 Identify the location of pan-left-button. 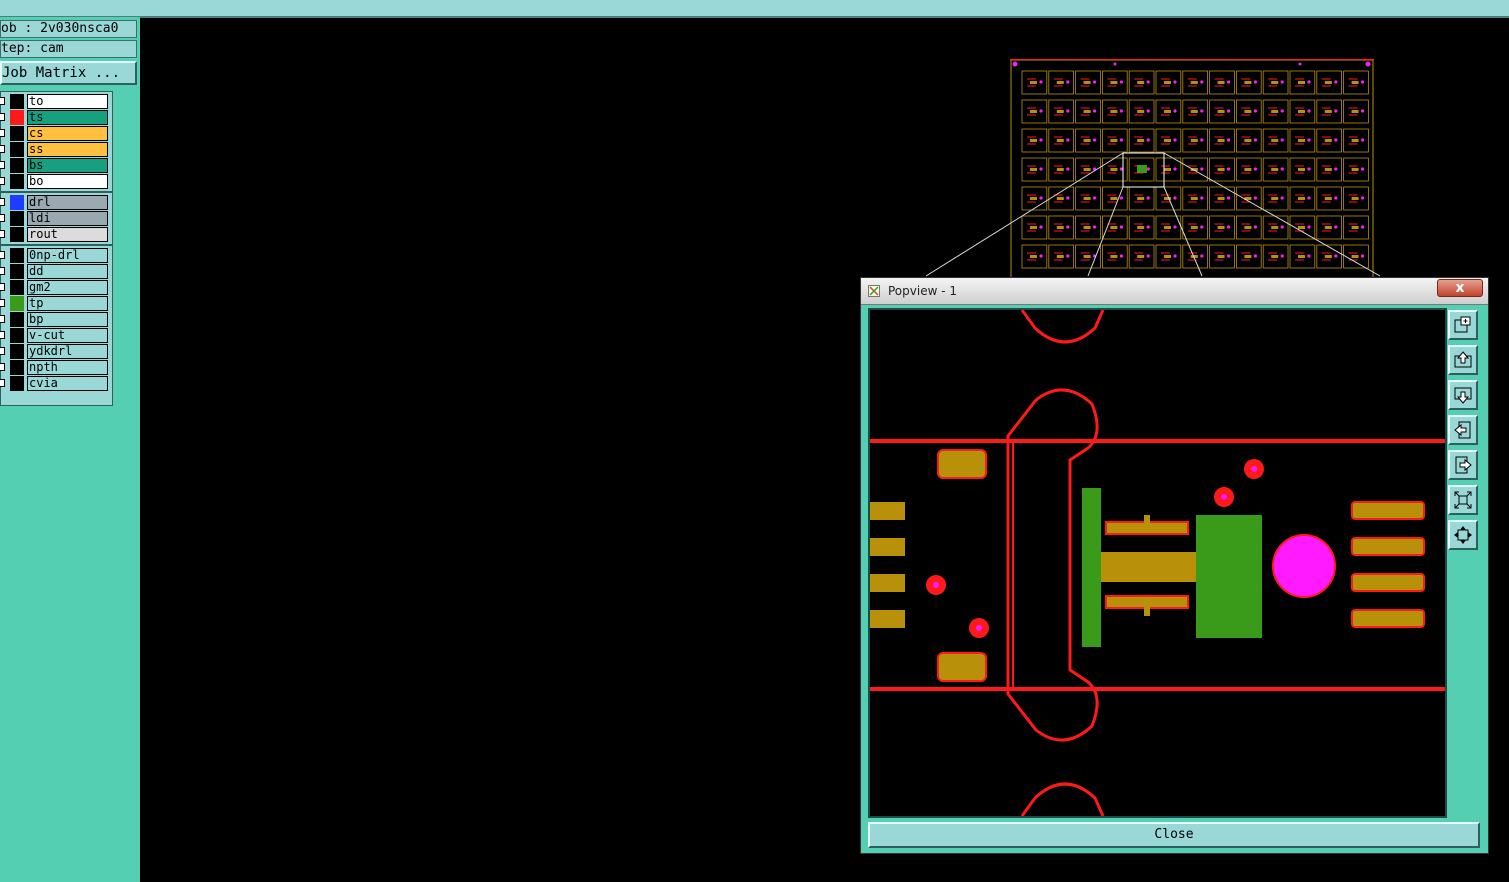
(1463, 430).